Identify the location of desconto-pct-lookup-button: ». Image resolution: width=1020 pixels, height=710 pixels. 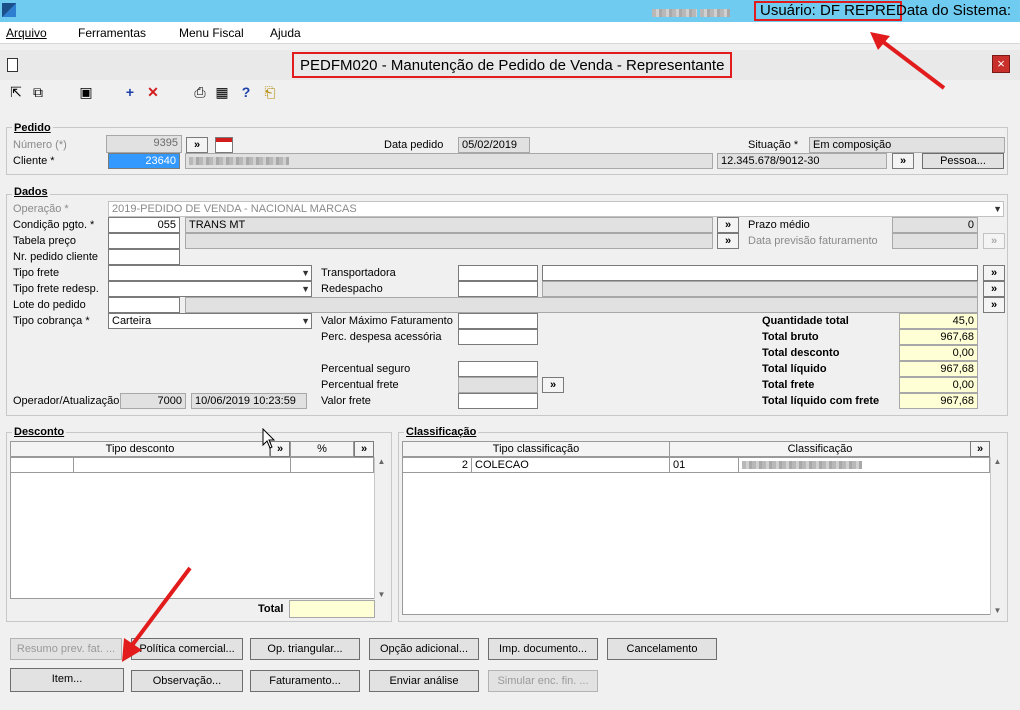
(364, 449).